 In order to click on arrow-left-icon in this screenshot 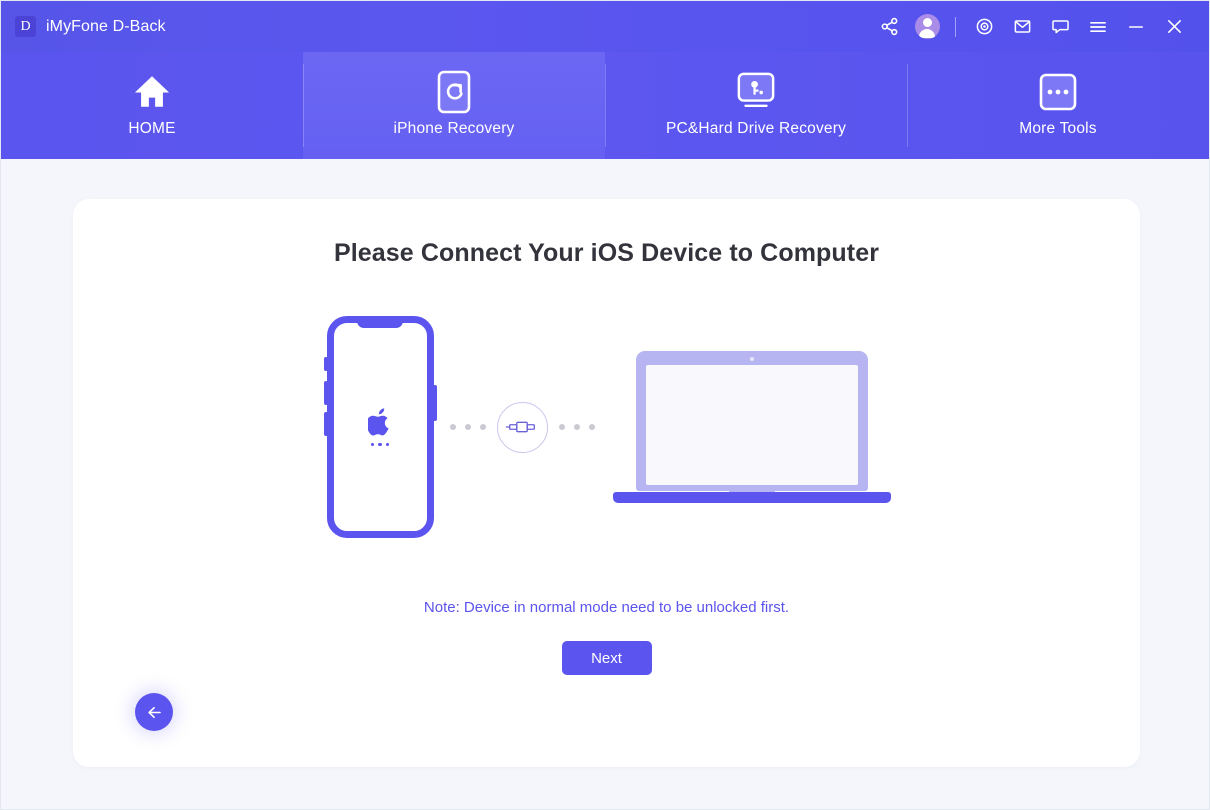, I will do `click(154, 712)`.